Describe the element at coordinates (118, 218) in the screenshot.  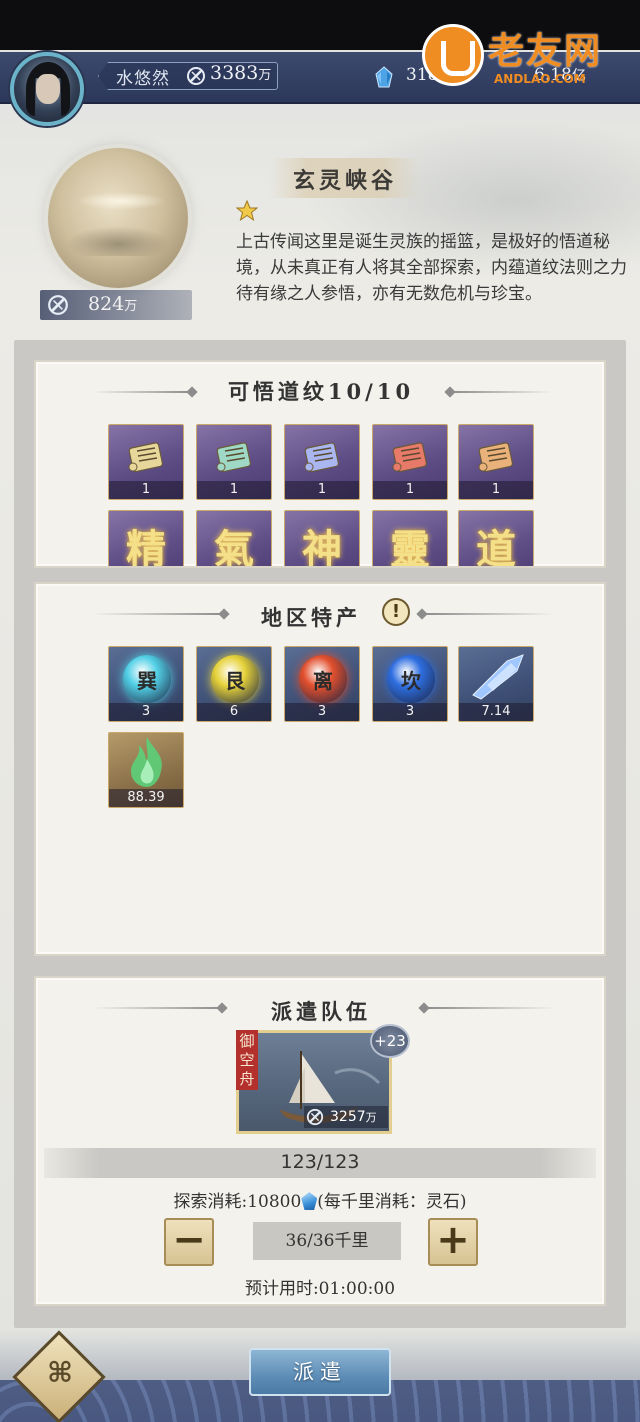
I see `area-image` at that location.